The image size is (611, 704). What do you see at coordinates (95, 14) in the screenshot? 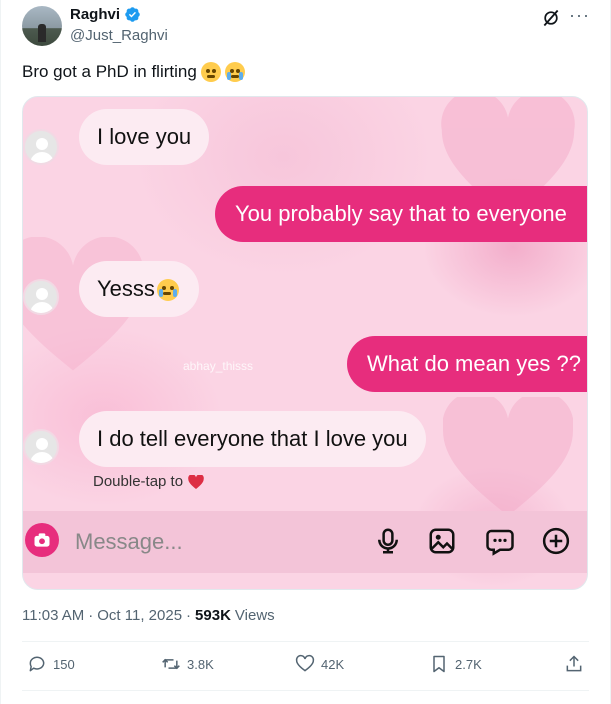
I see `author-display-name: Raghvi` at bounding box center [95, 14].